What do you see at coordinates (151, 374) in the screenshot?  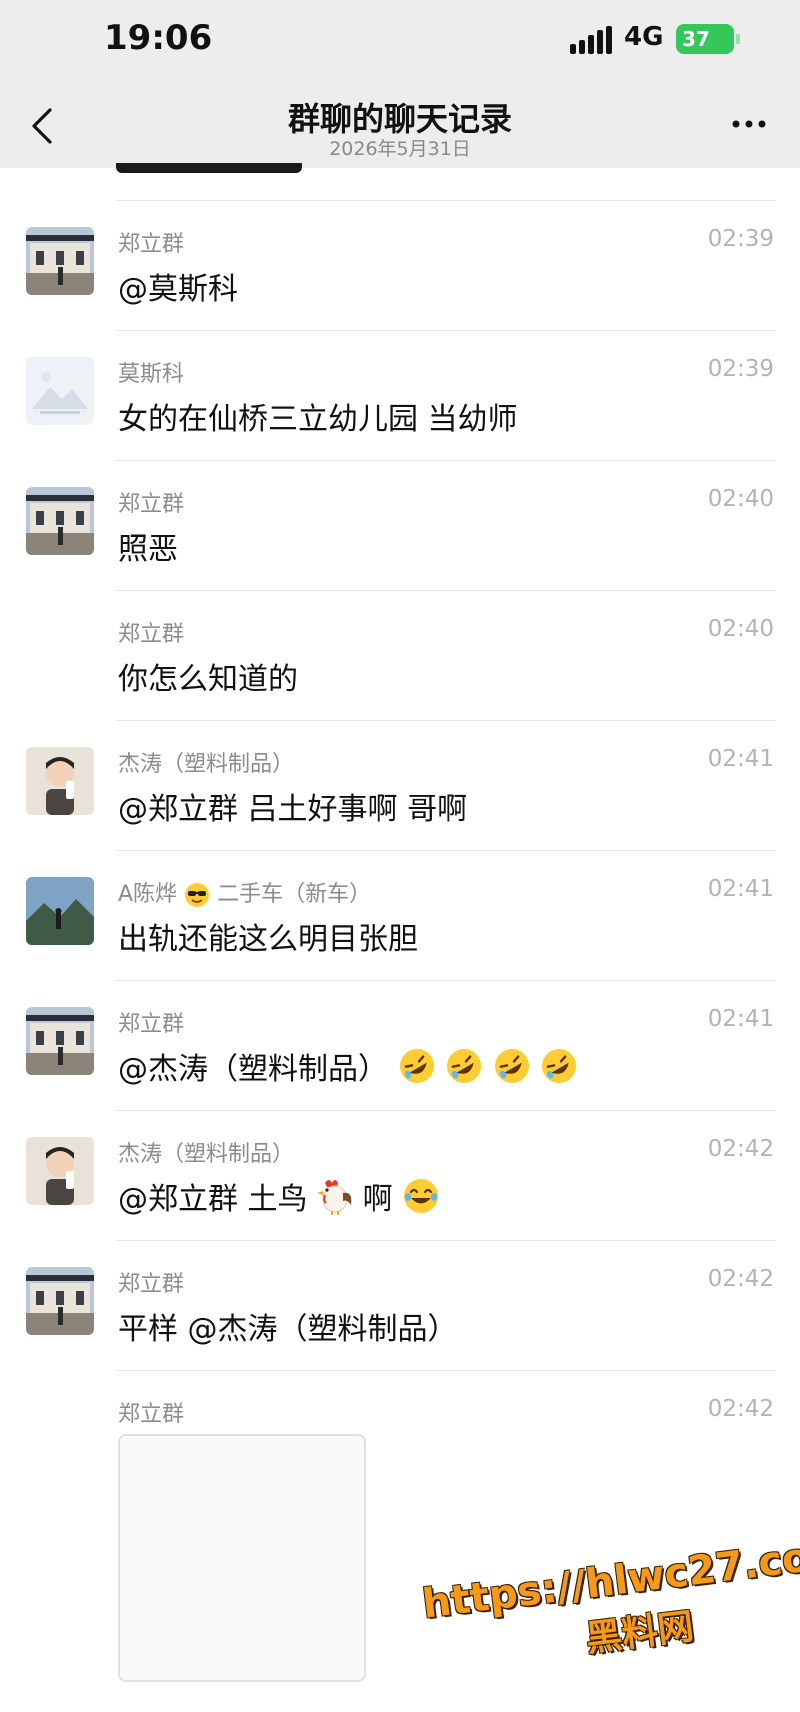 I see `sender-name: 莫斯科` at bounding box center [151, 374].